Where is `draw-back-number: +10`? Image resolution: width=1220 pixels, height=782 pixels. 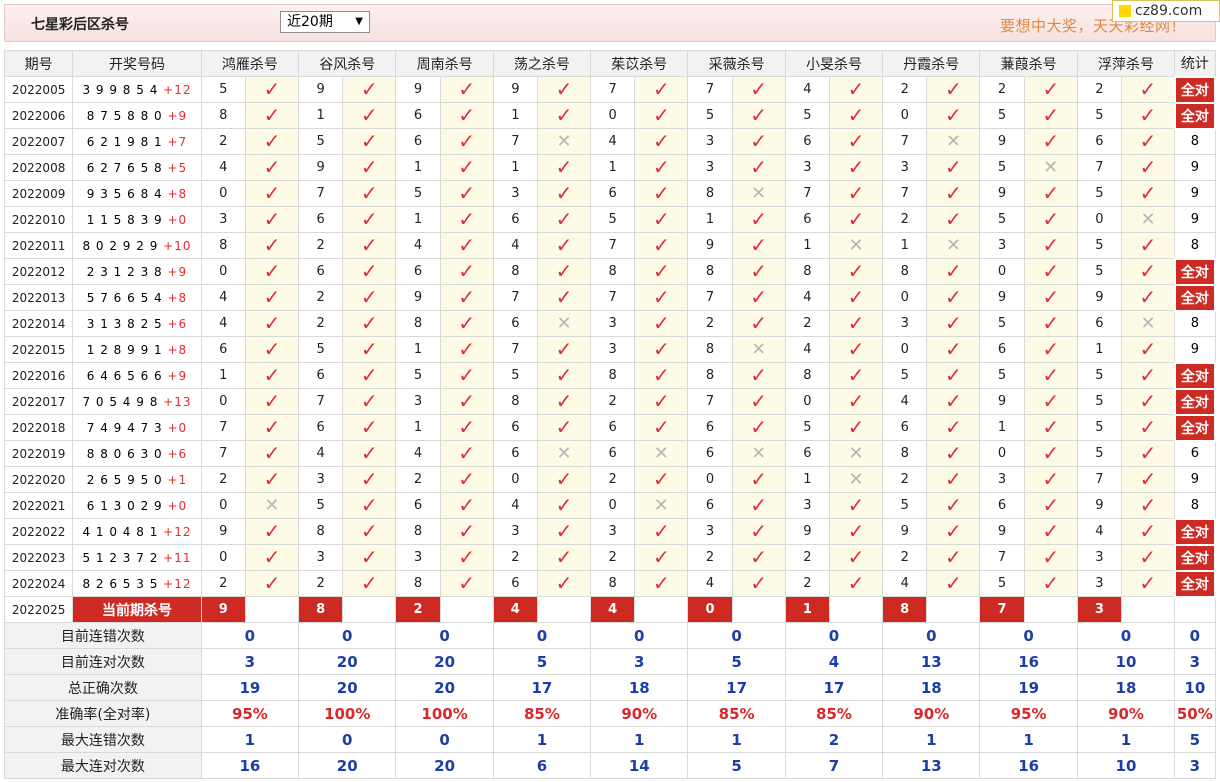 draw-back-number: +10 is located at coordinates (177, 245).